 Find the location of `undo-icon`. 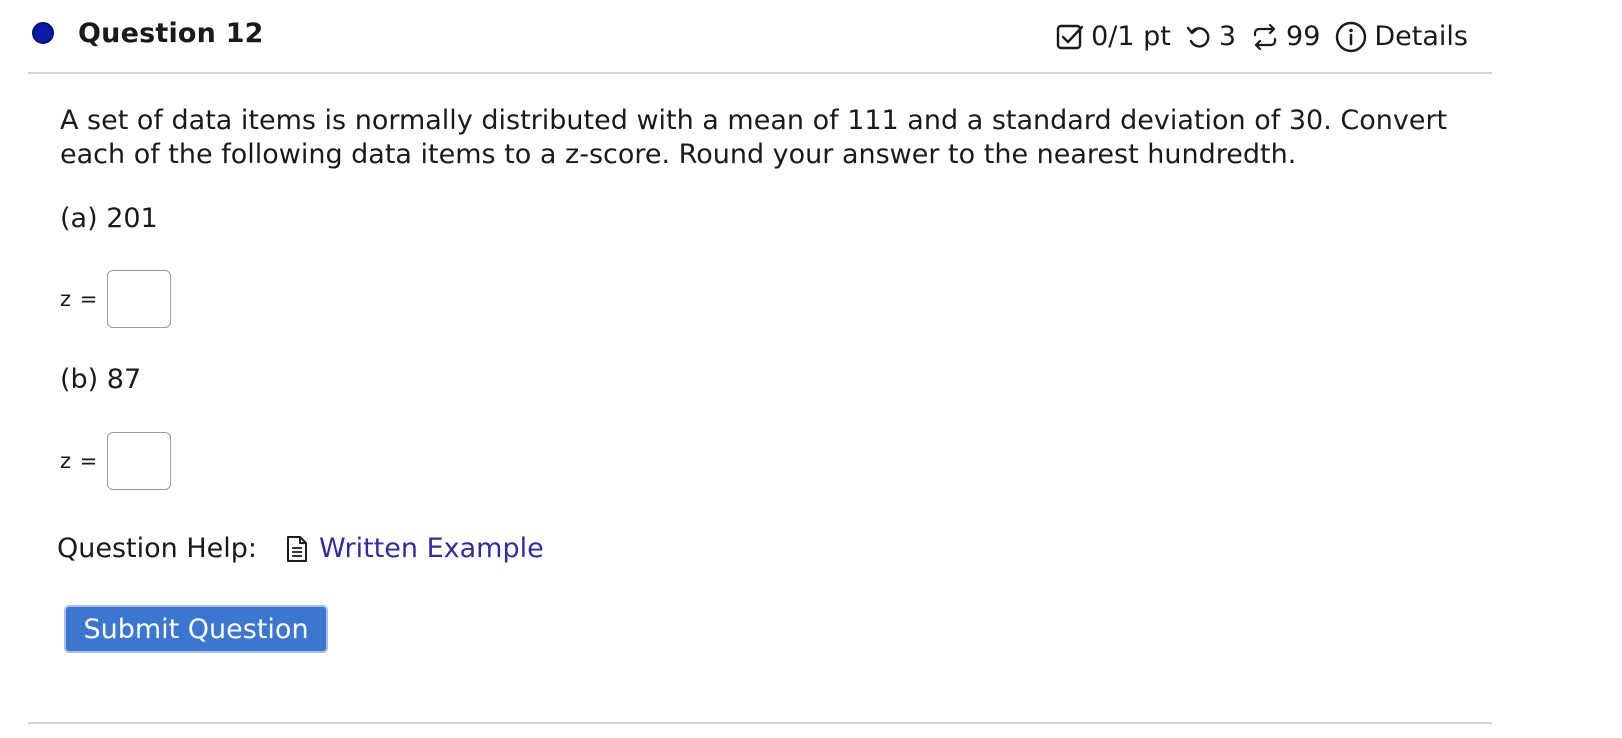

undo-icon is located at coordinates (1198, 37).